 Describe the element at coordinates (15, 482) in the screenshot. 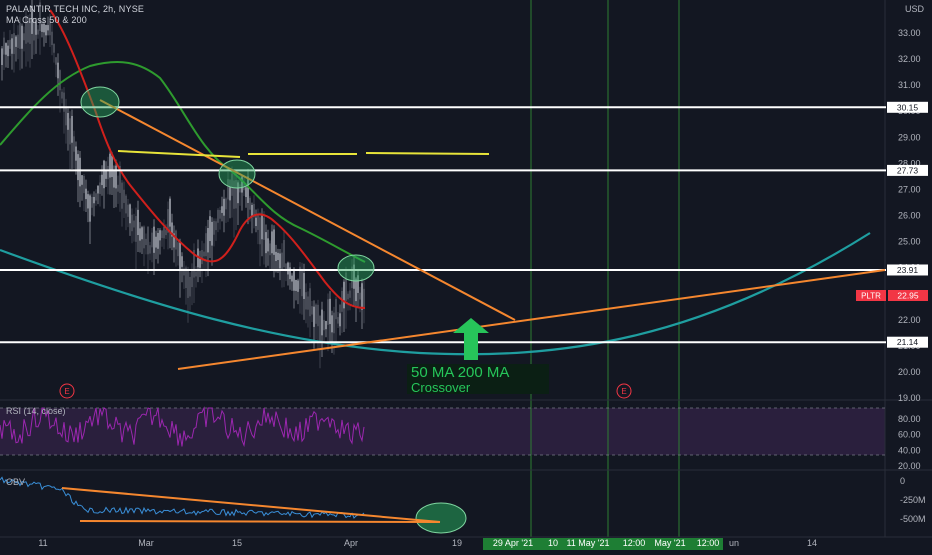

I see `obv-label: OBV` at that location.